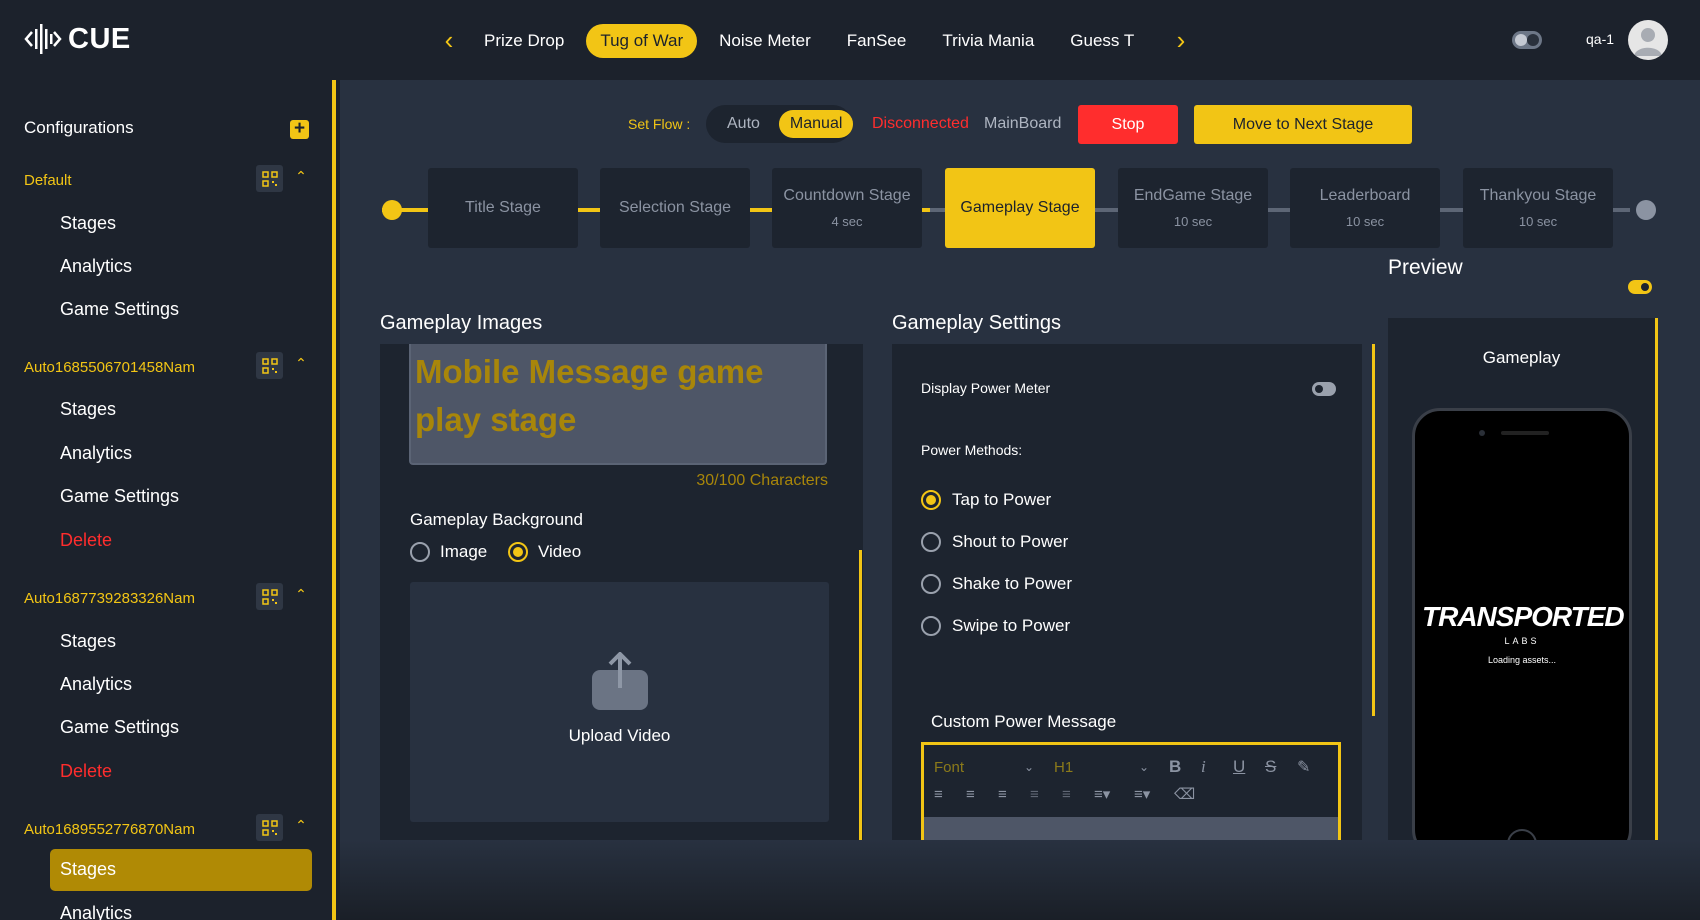  What do you see at coordinates (544, 552) in the screenshot?
I see `background-option-video: Video` at bounding box center [544, 552].